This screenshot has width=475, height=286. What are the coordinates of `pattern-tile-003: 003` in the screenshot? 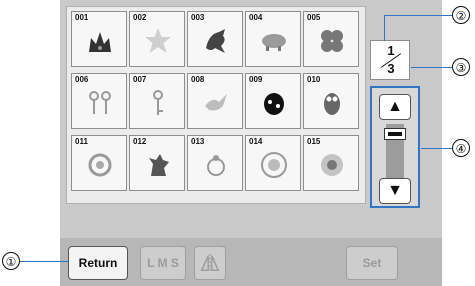 It's located at (215, 39).